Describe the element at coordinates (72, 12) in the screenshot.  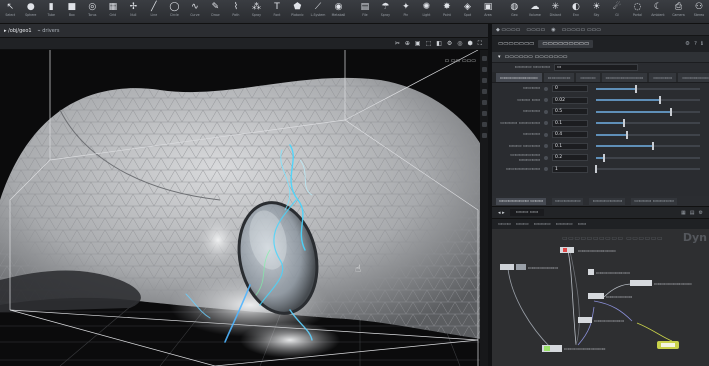
I see `shelf-tool-box: ■ Box` at that location.